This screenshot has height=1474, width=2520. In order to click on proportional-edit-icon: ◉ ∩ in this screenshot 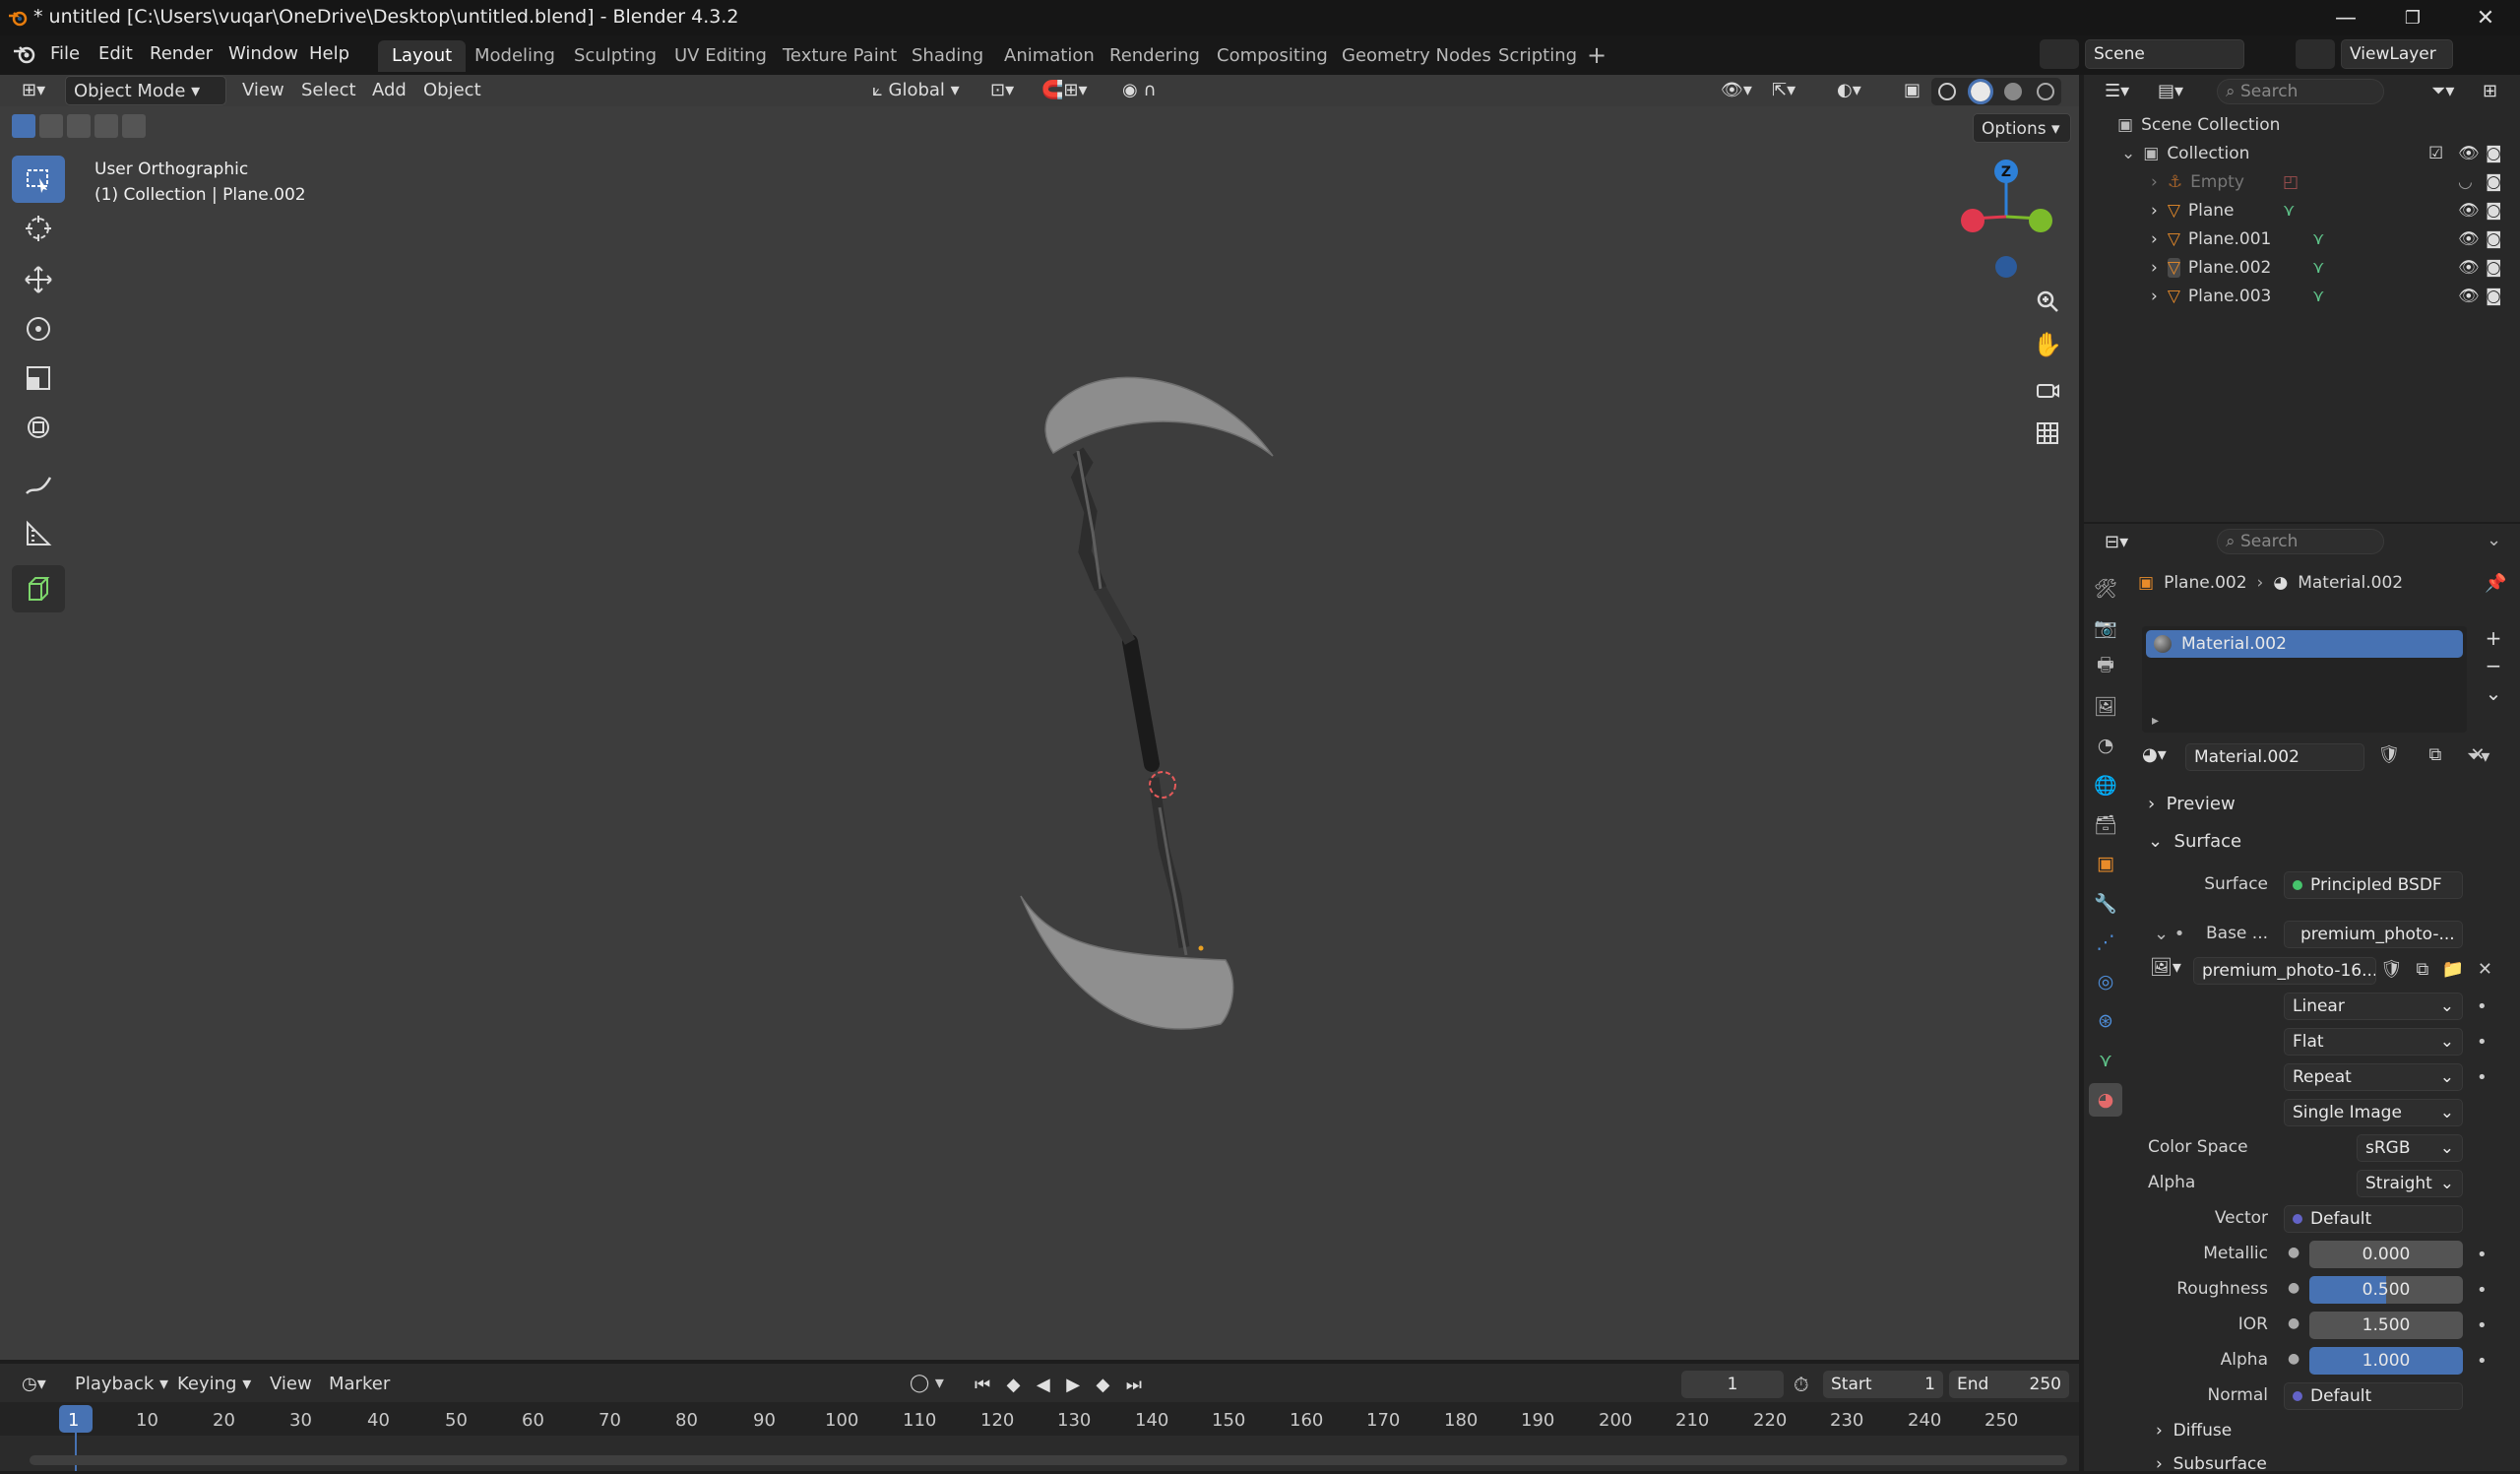, I will do `click(1148, 91)`.